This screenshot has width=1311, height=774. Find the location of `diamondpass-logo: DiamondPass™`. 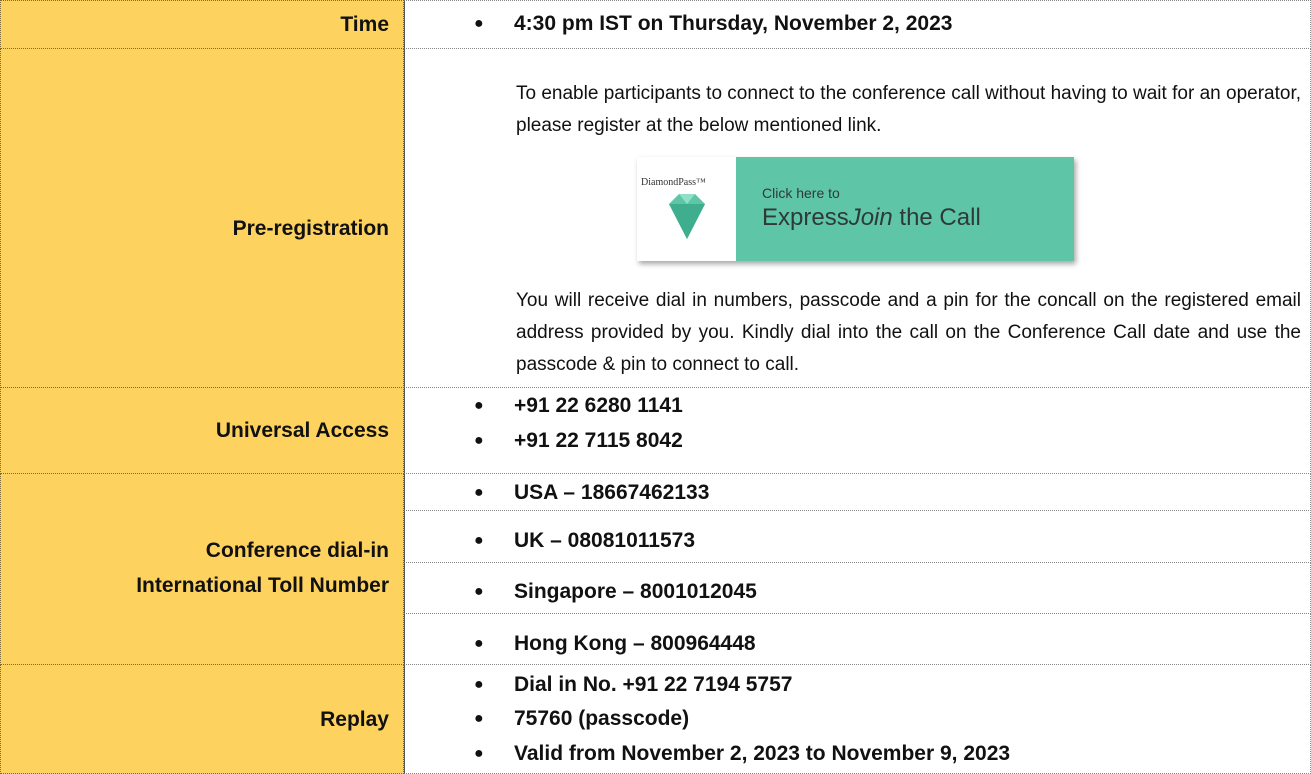

diamondpass-logo: DiamondPass™ is located at coordinates (686, 209).